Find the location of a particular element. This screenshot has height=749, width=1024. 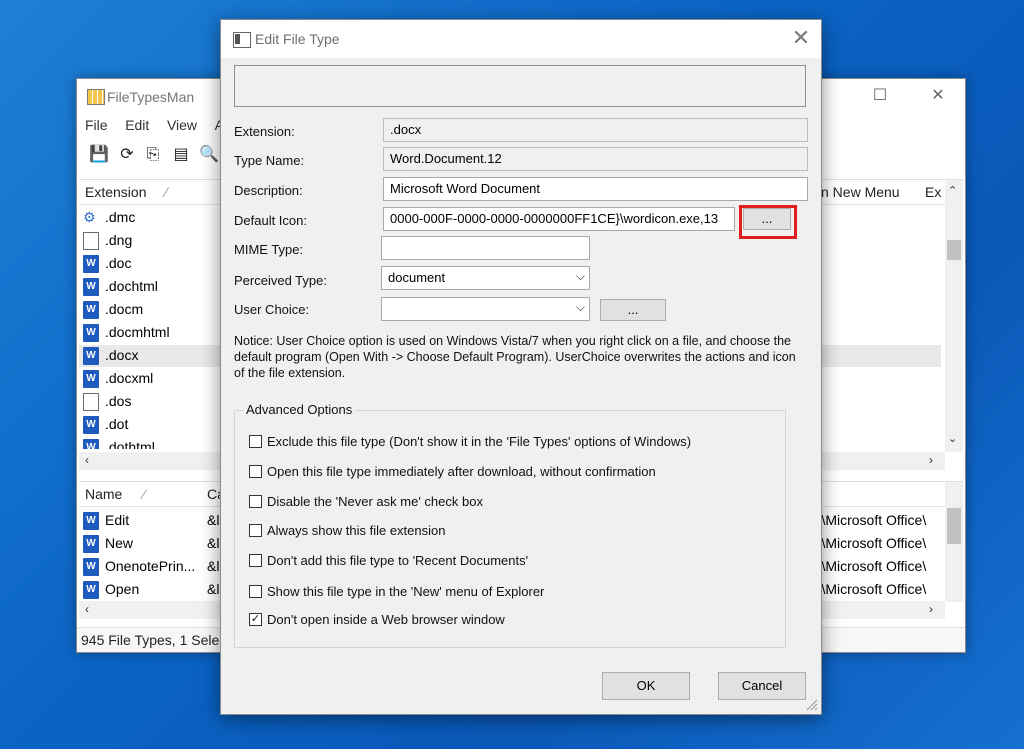

perceived-type-value: document is located at coordinates (417, 277).